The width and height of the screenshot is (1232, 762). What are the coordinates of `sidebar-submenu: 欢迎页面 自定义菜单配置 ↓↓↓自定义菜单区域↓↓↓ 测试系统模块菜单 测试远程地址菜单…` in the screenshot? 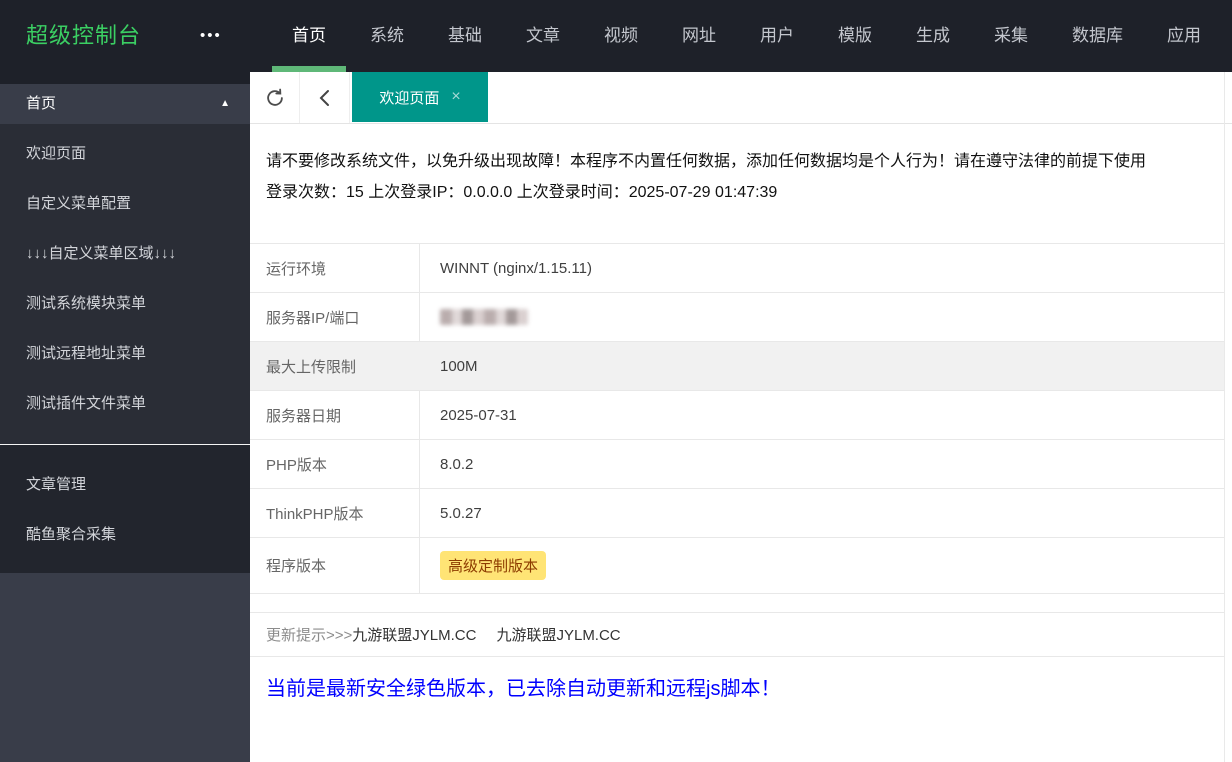 It's located at (125, 284).